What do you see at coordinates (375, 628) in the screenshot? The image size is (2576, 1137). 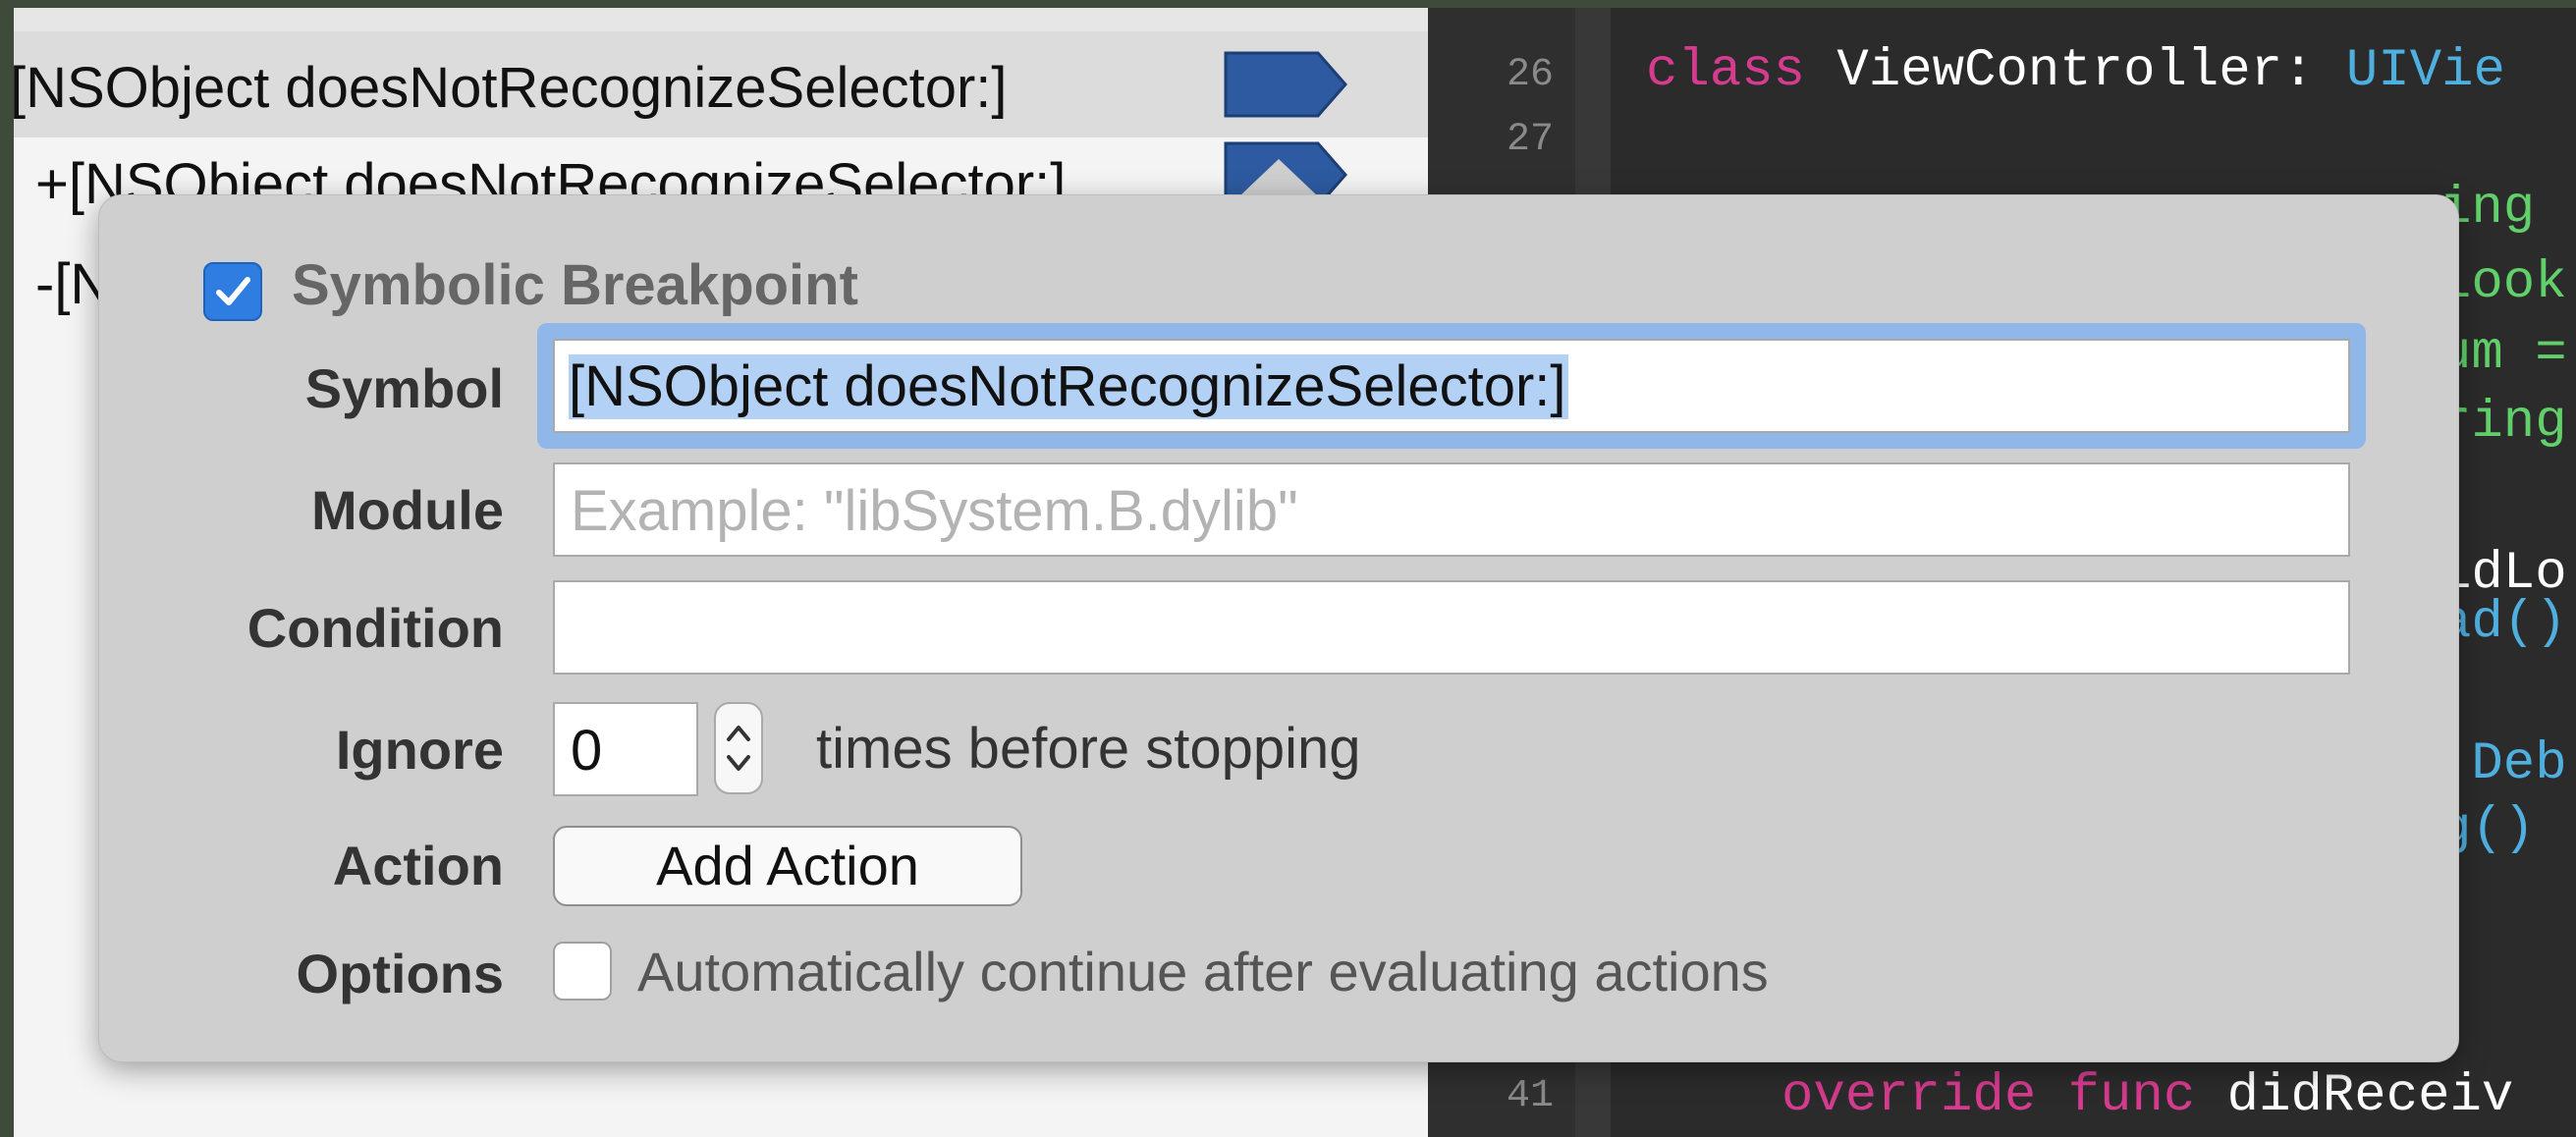 I see `condition-label: Condition` at bounding box center [375, 628].